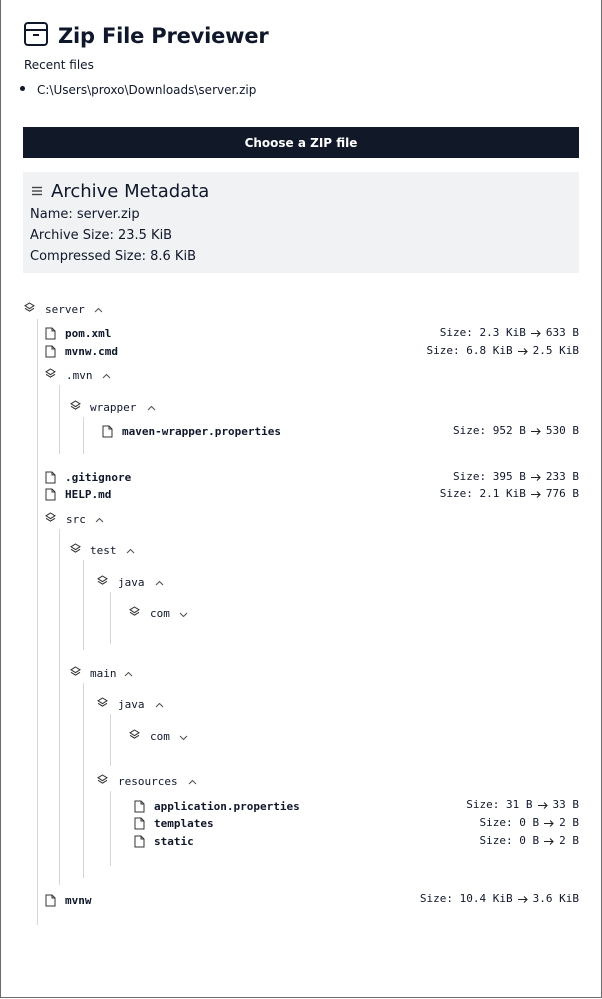 The image size is (602, 999). I want to click on metadata-archive-size: Archive Size: 23.5 KiB, so click(101, 235).